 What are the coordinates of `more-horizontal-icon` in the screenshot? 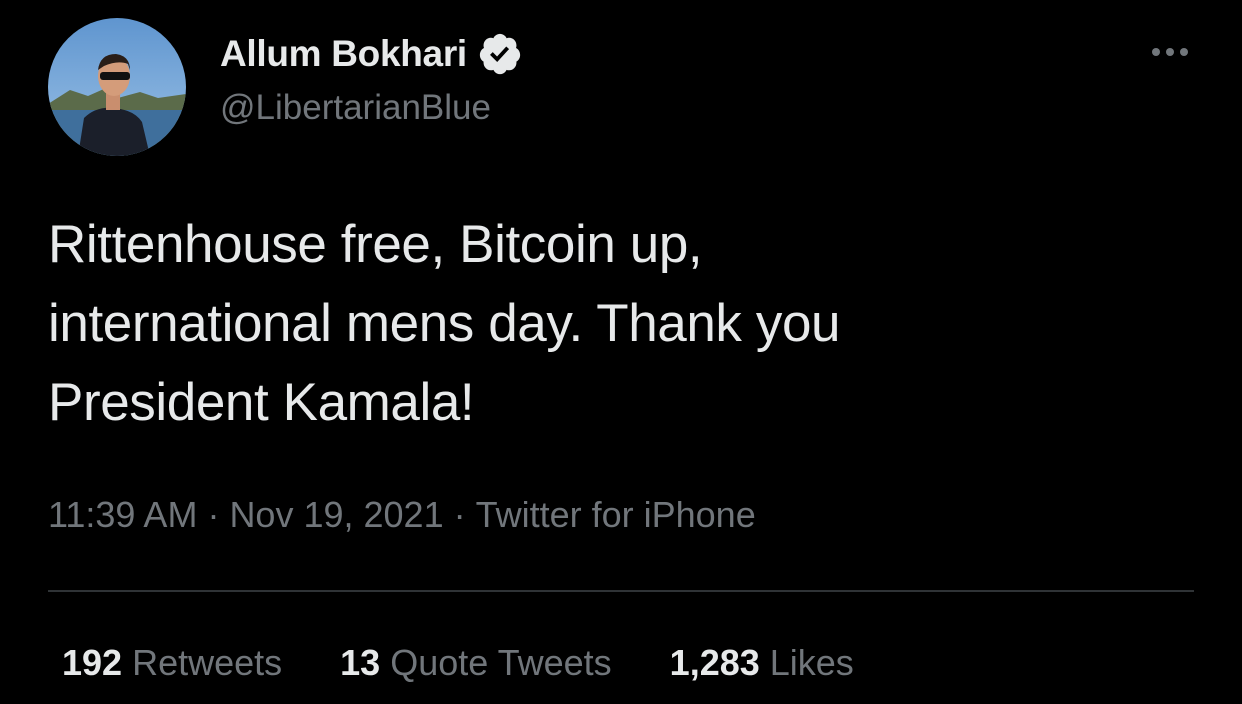 It's located at (1170, 52).